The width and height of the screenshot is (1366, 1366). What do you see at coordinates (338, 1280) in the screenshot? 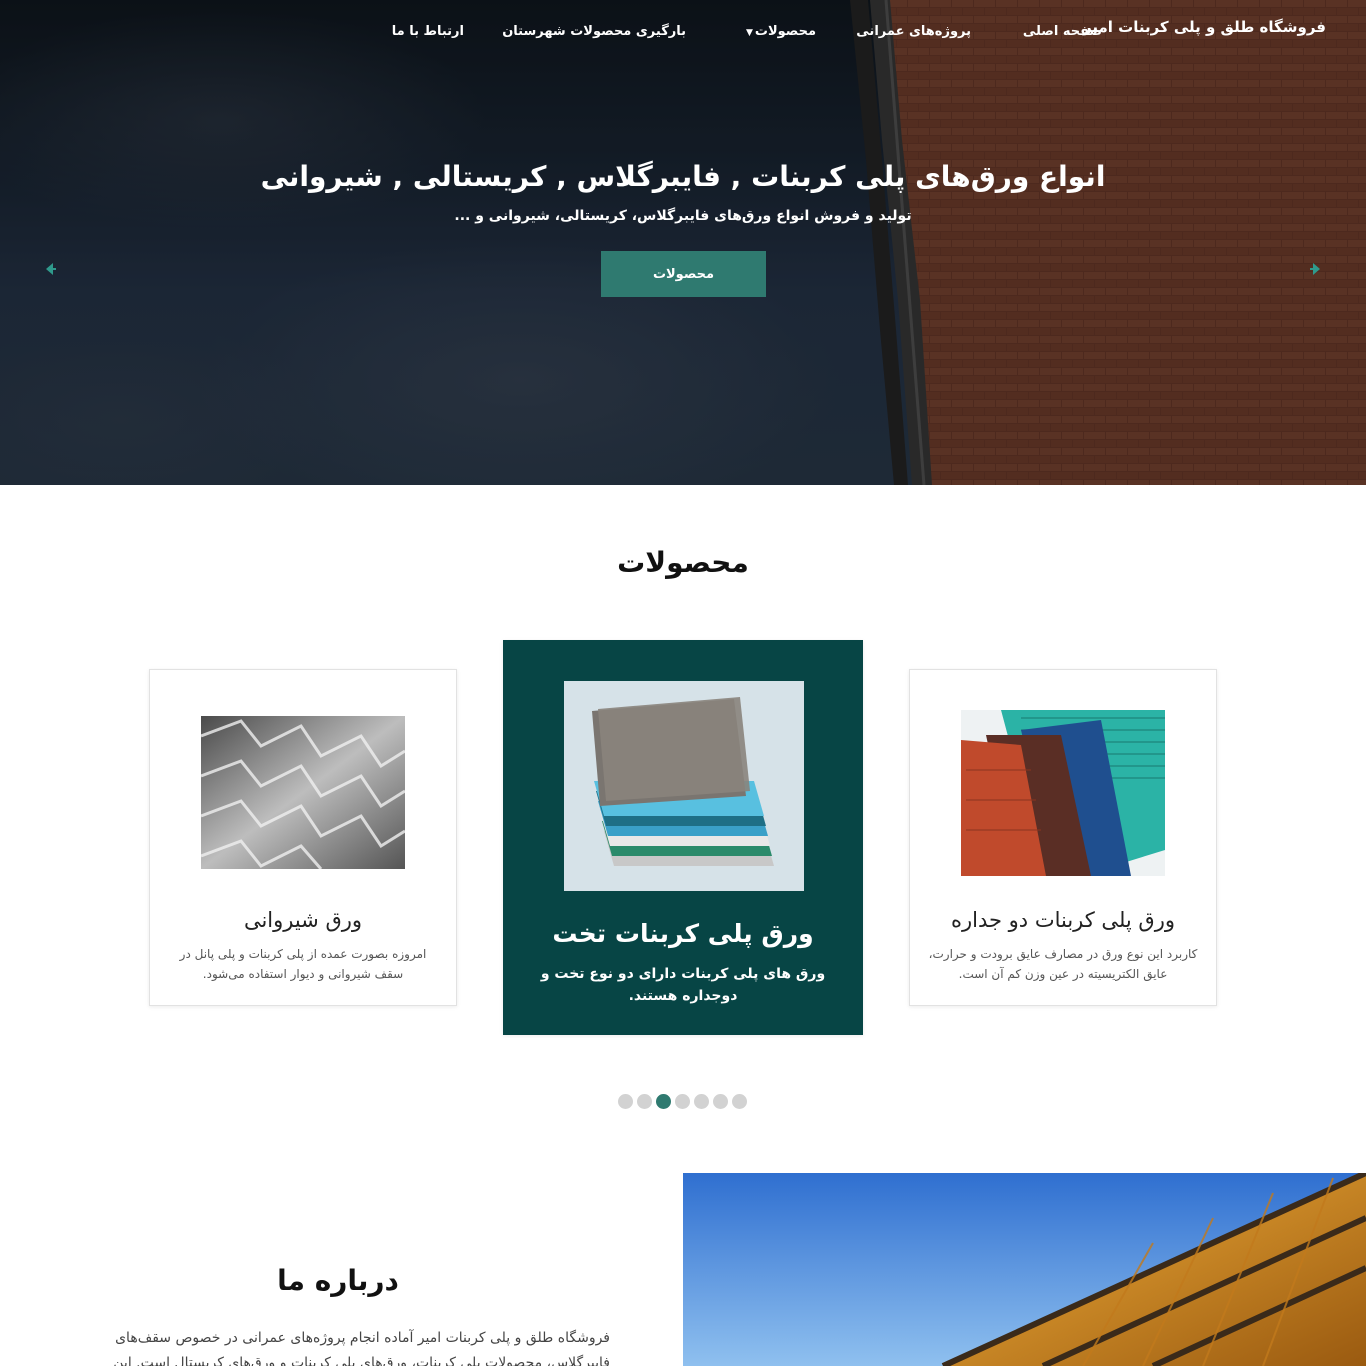
I see `about-section-title: درباره ما` at bounding box center [338, 1280].